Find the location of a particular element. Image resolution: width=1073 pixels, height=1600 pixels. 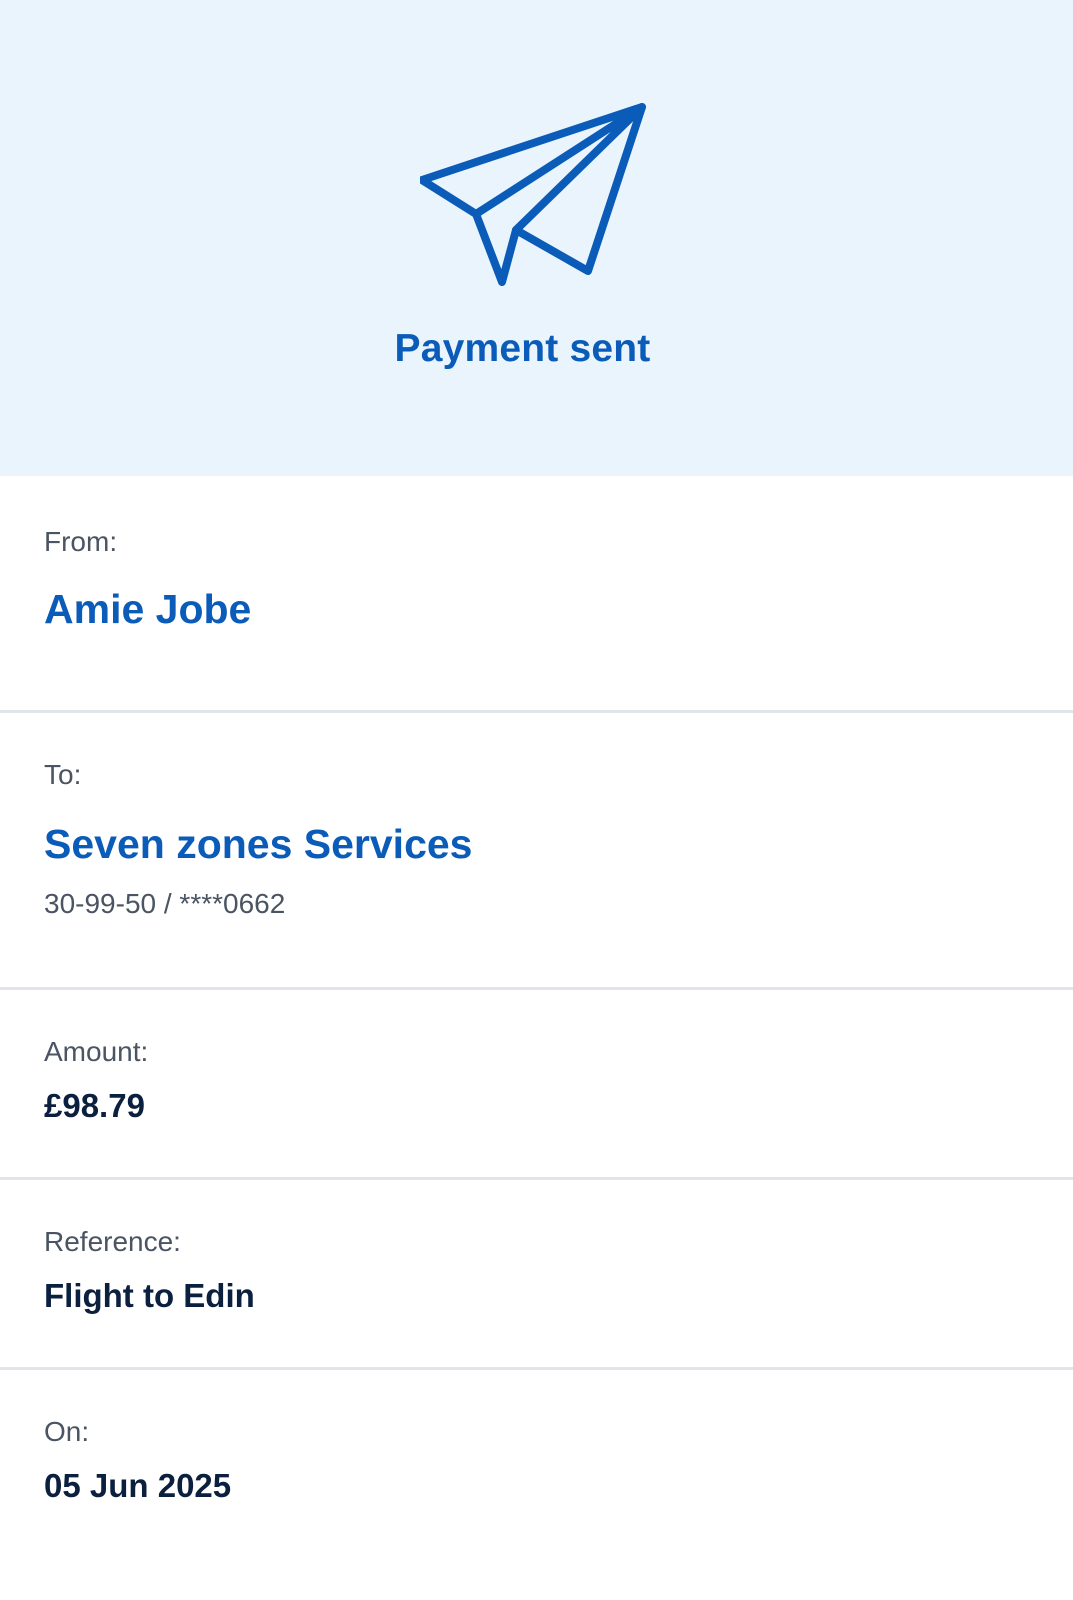

reference-section: Reference: Flight to Edin is located at coordinates (536, 1275).